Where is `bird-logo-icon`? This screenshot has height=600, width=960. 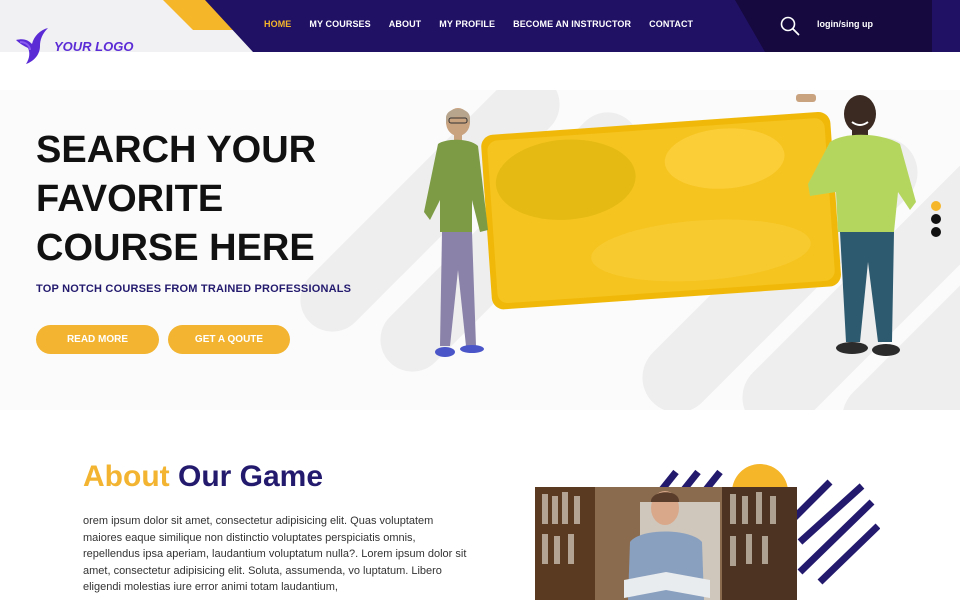 bird-logo-icon is located at coordinates (32, 46).